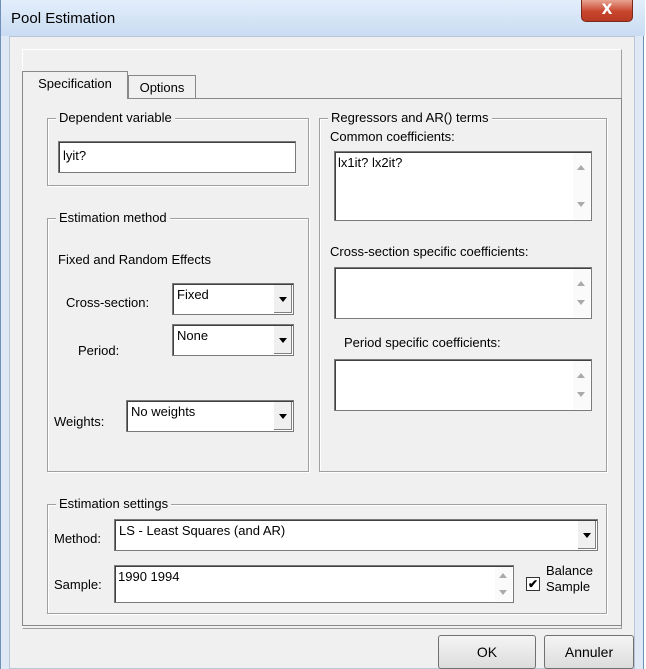 This screenshot has height=669, width=646. Describe the element at coordinates (233, 340) in the screenshot. I see `period-select: None` at that location.